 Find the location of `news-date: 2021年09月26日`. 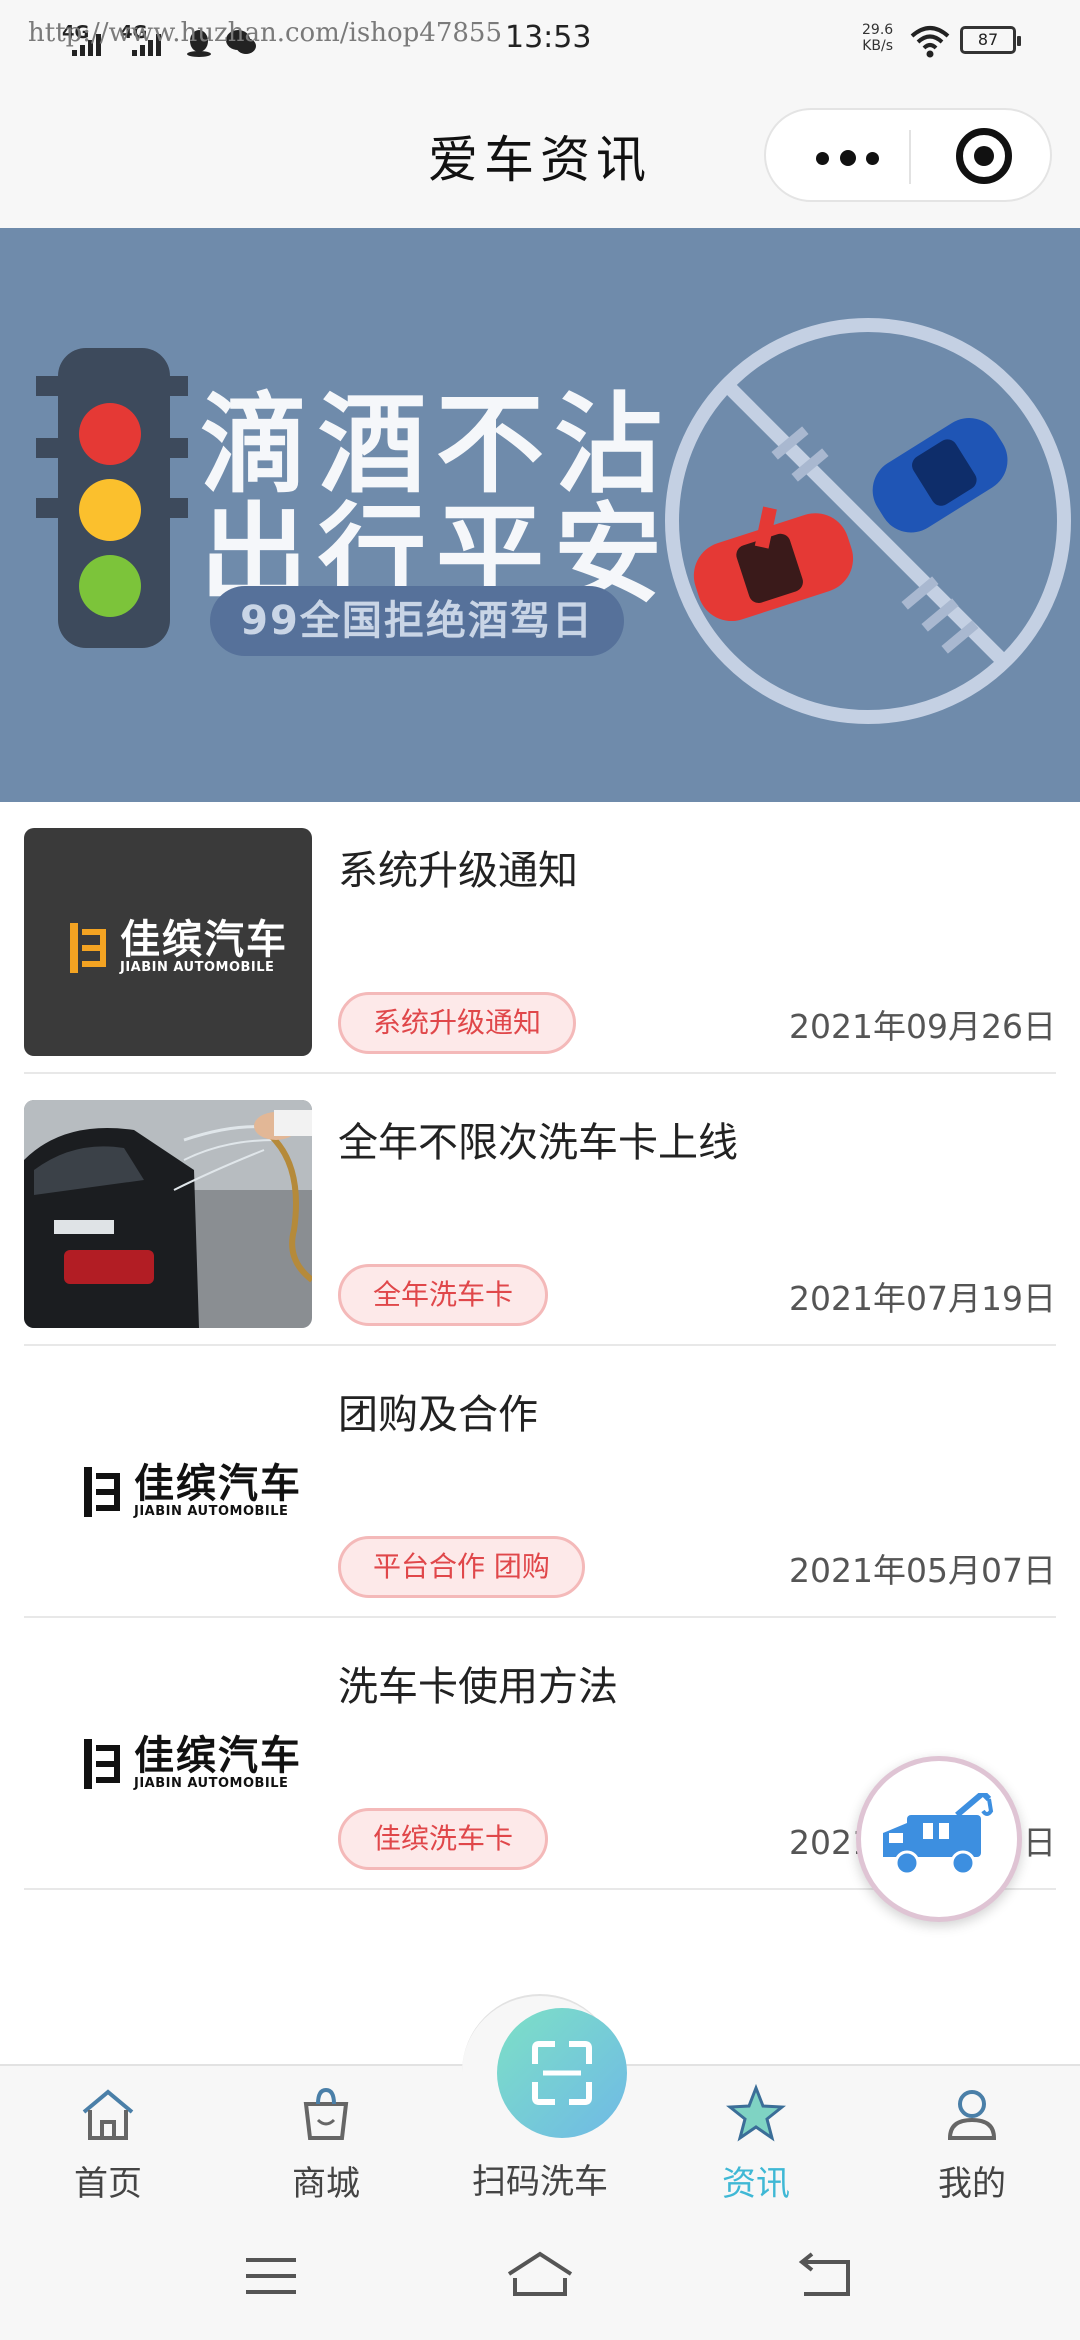

news-date: 2021年09月26日 is located at coordinates (922, 1026).